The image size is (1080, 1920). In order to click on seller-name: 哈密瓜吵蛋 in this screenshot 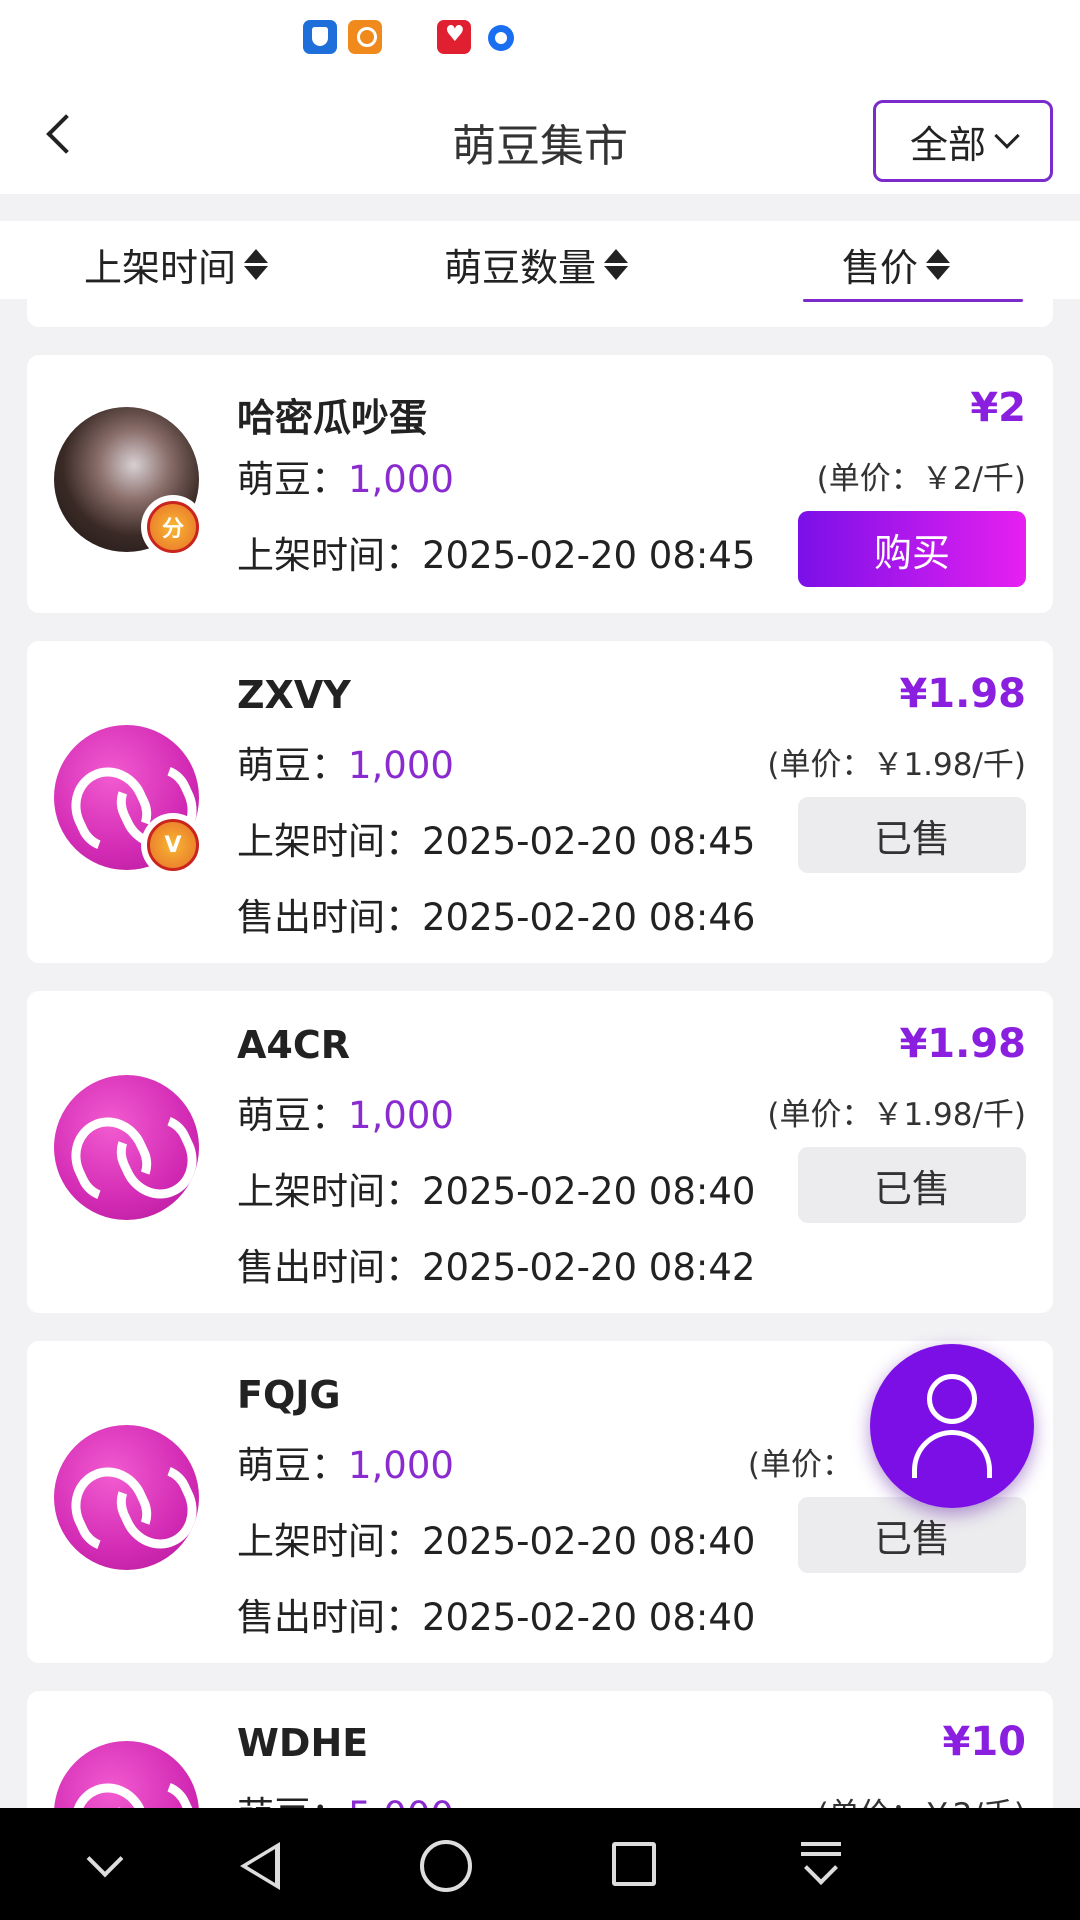, I will do `click(332, 418)`.